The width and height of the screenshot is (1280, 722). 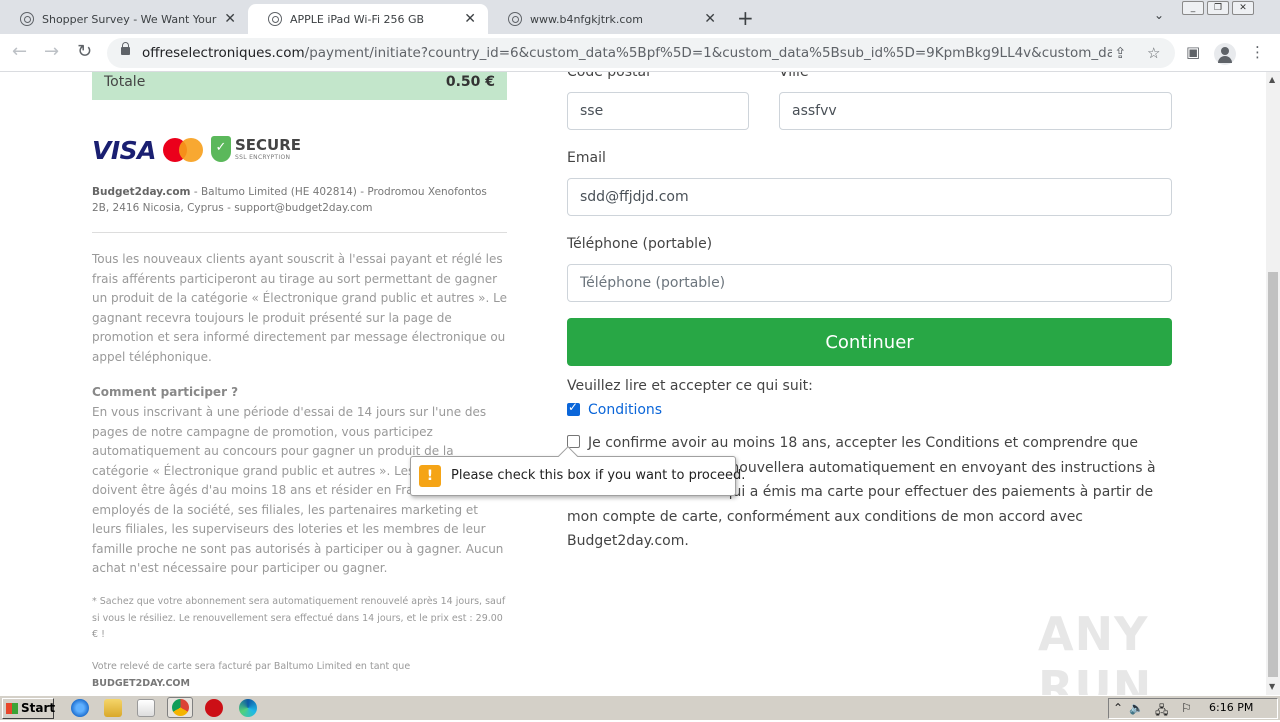 What do you see at coordinates (430, 476) in the screenshot?
I see `warning-icon: !` at bounding box center [430, 476].